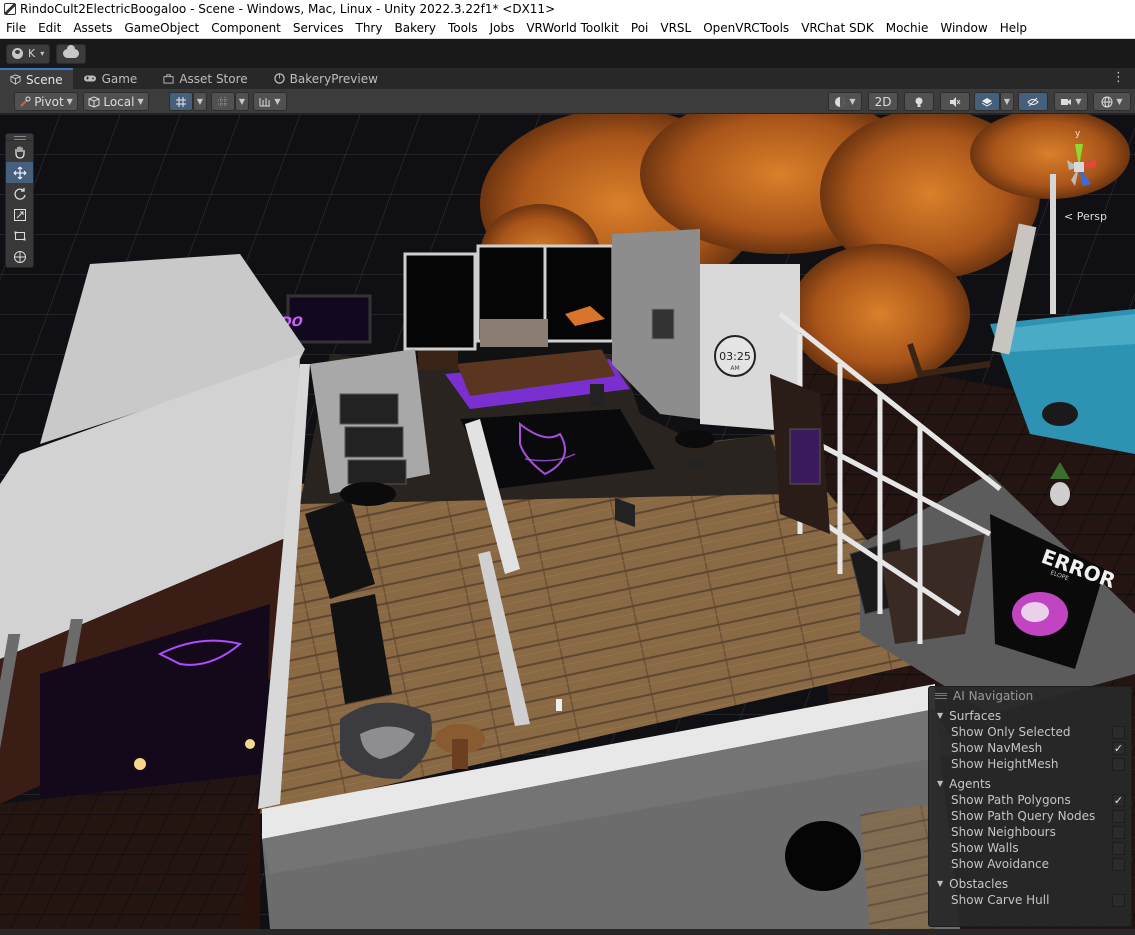 The width and height of the screenshot is (1135, 935). I want to click on menu-openvrctools: OpenVRCTools, so click(746, 28).